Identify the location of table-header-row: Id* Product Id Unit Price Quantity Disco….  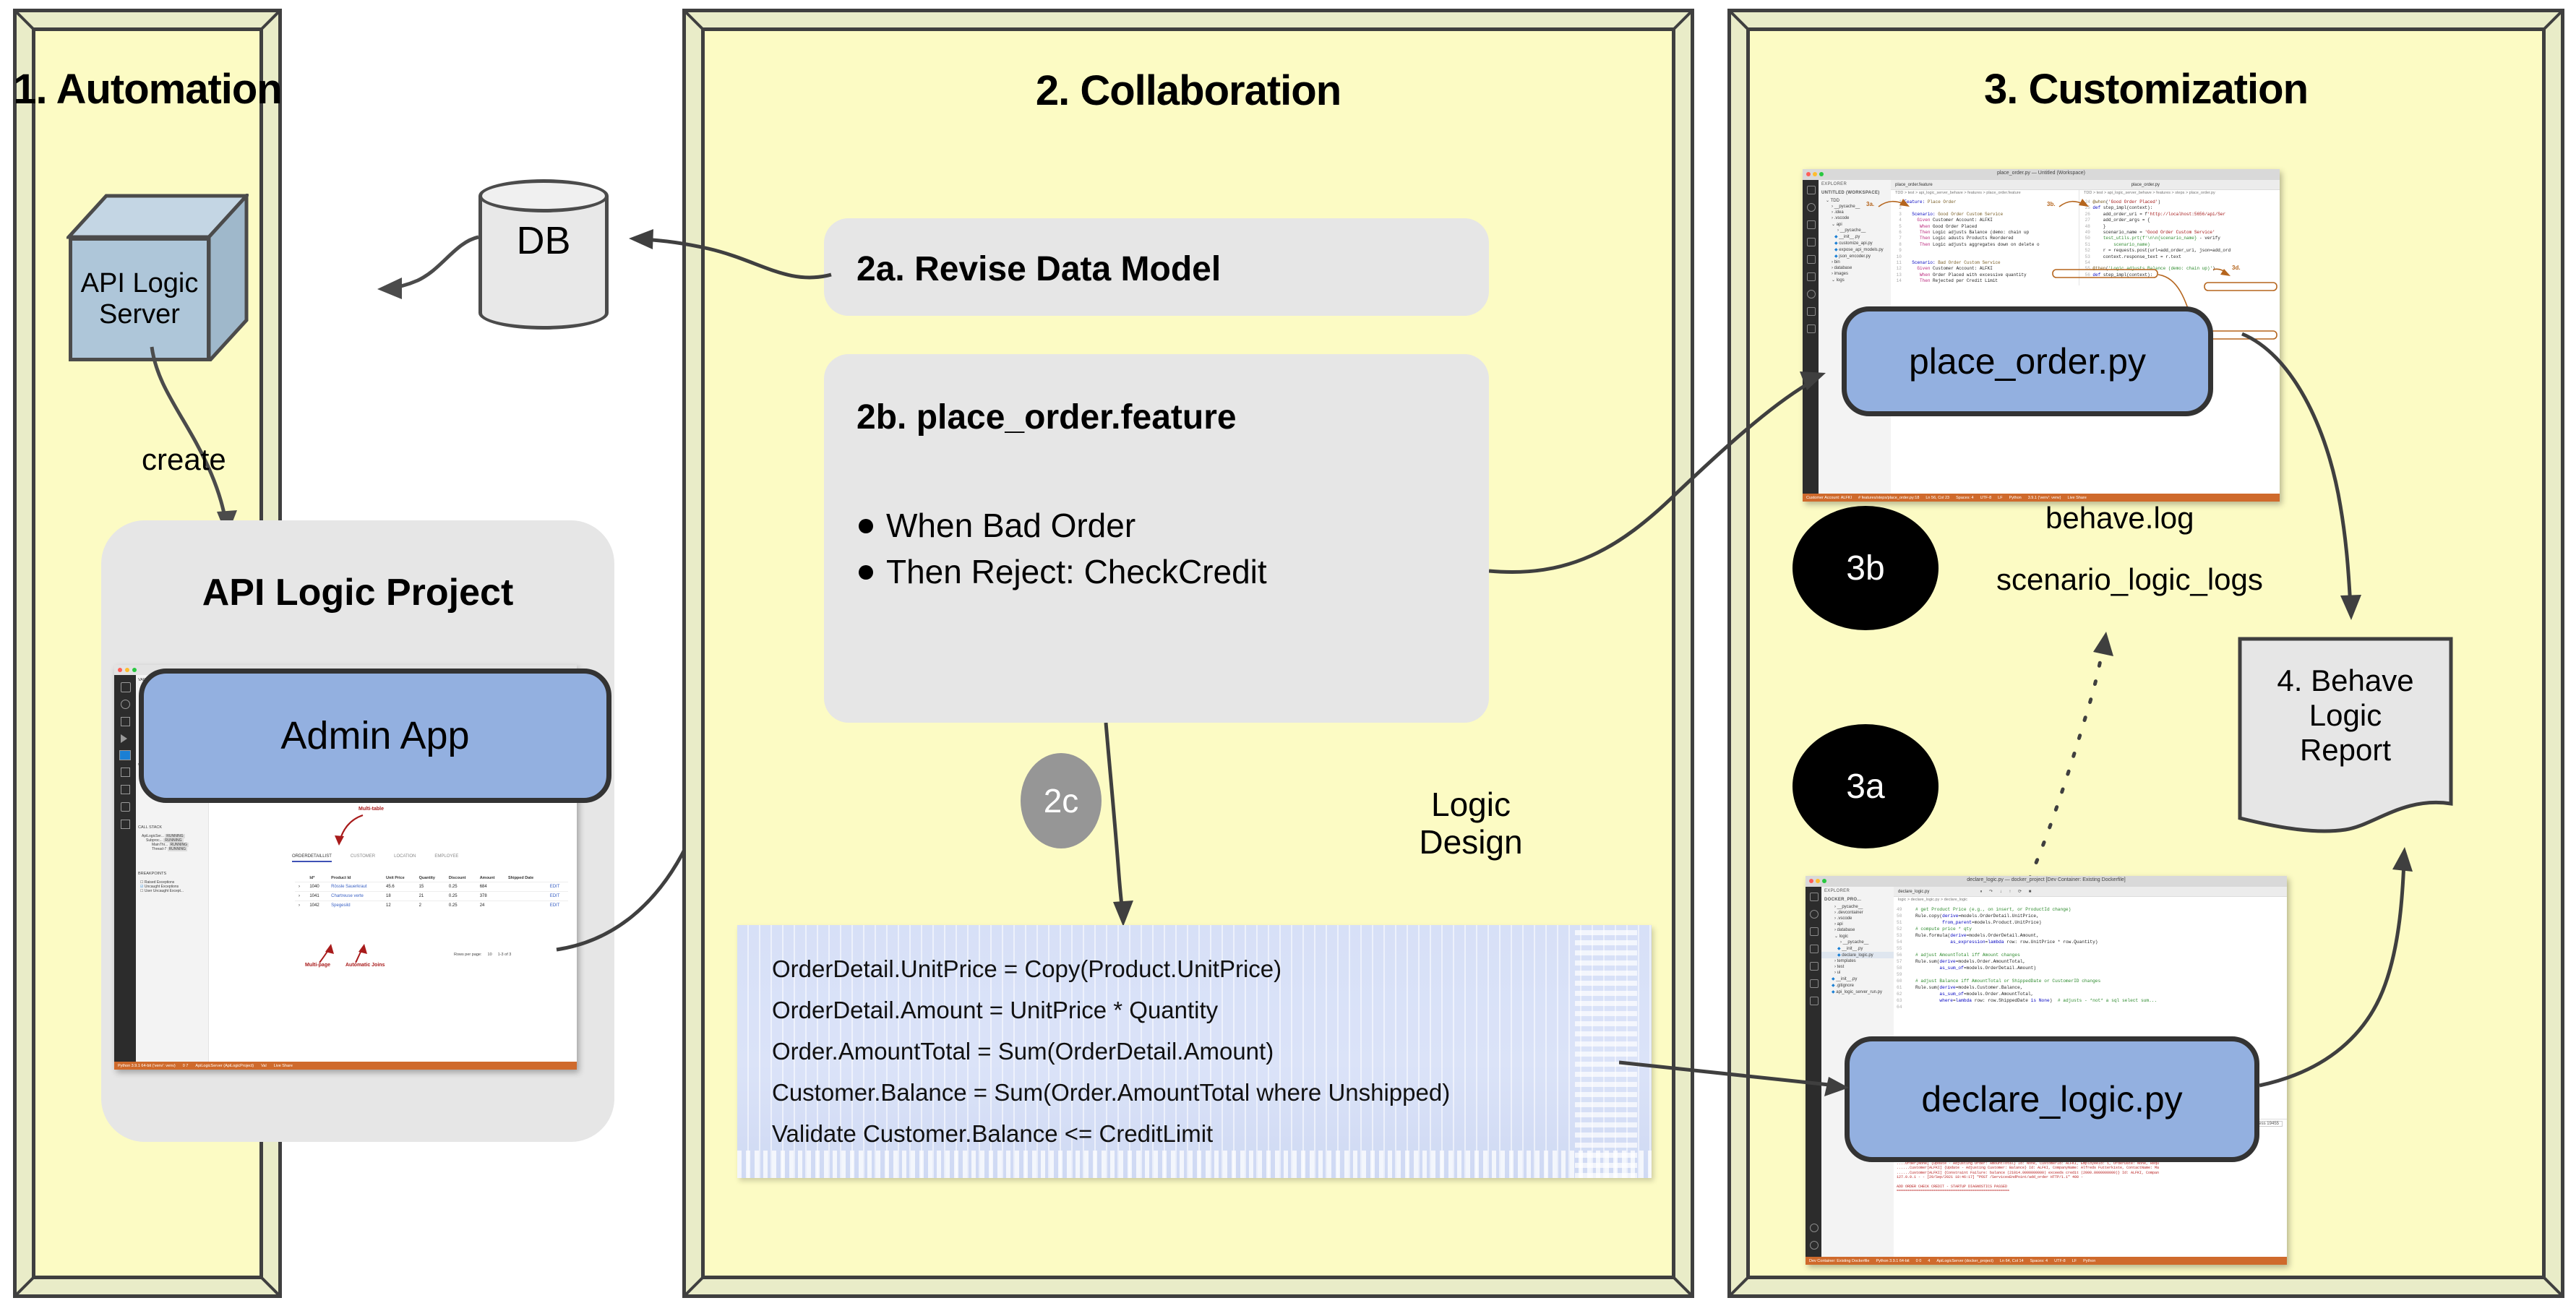
(432, 878).